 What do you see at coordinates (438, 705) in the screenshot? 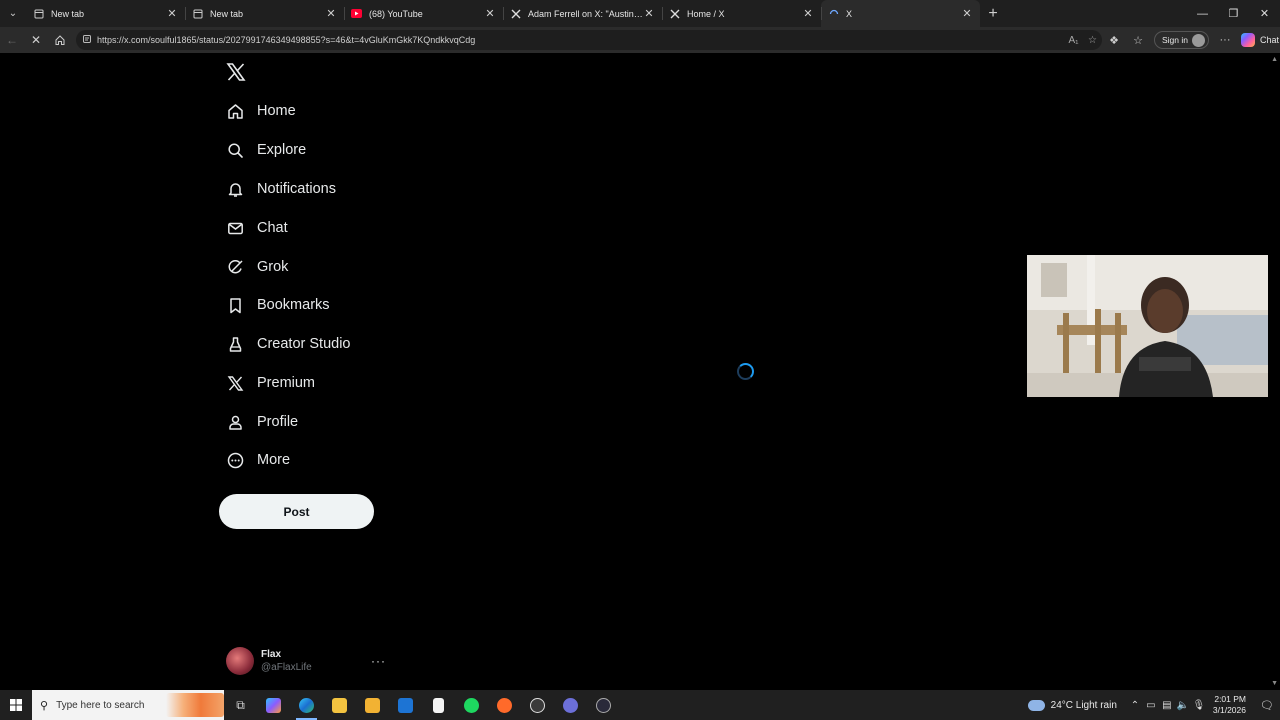
I see `notepad-icon` at bounding box center [438, 705].